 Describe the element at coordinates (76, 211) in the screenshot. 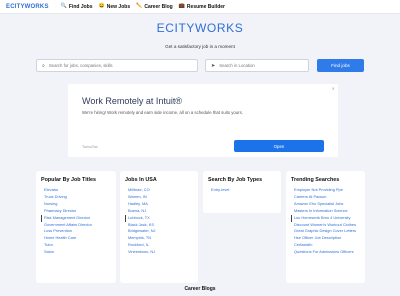

I see `list-item: Pharmacy Director` at that location.